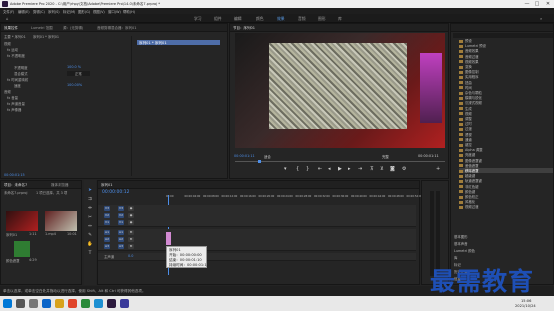 Image resolution: width=554 pixels, height=311 pixels. What do you see at coordinates (33, 303) in the screenshot?
I see `task-view-icon` at bounding box center [33, 303].